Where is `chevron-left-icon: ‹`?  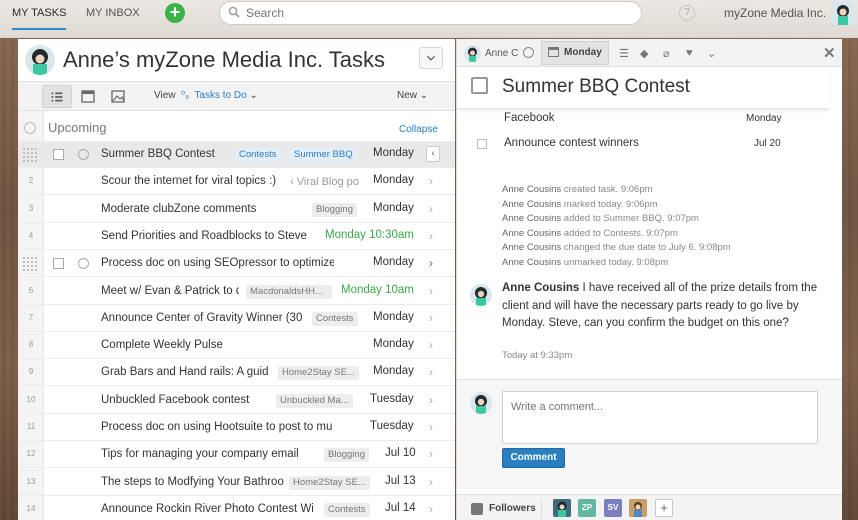
chevron-left-icon: ‹ is located at coordinates (433, 154).